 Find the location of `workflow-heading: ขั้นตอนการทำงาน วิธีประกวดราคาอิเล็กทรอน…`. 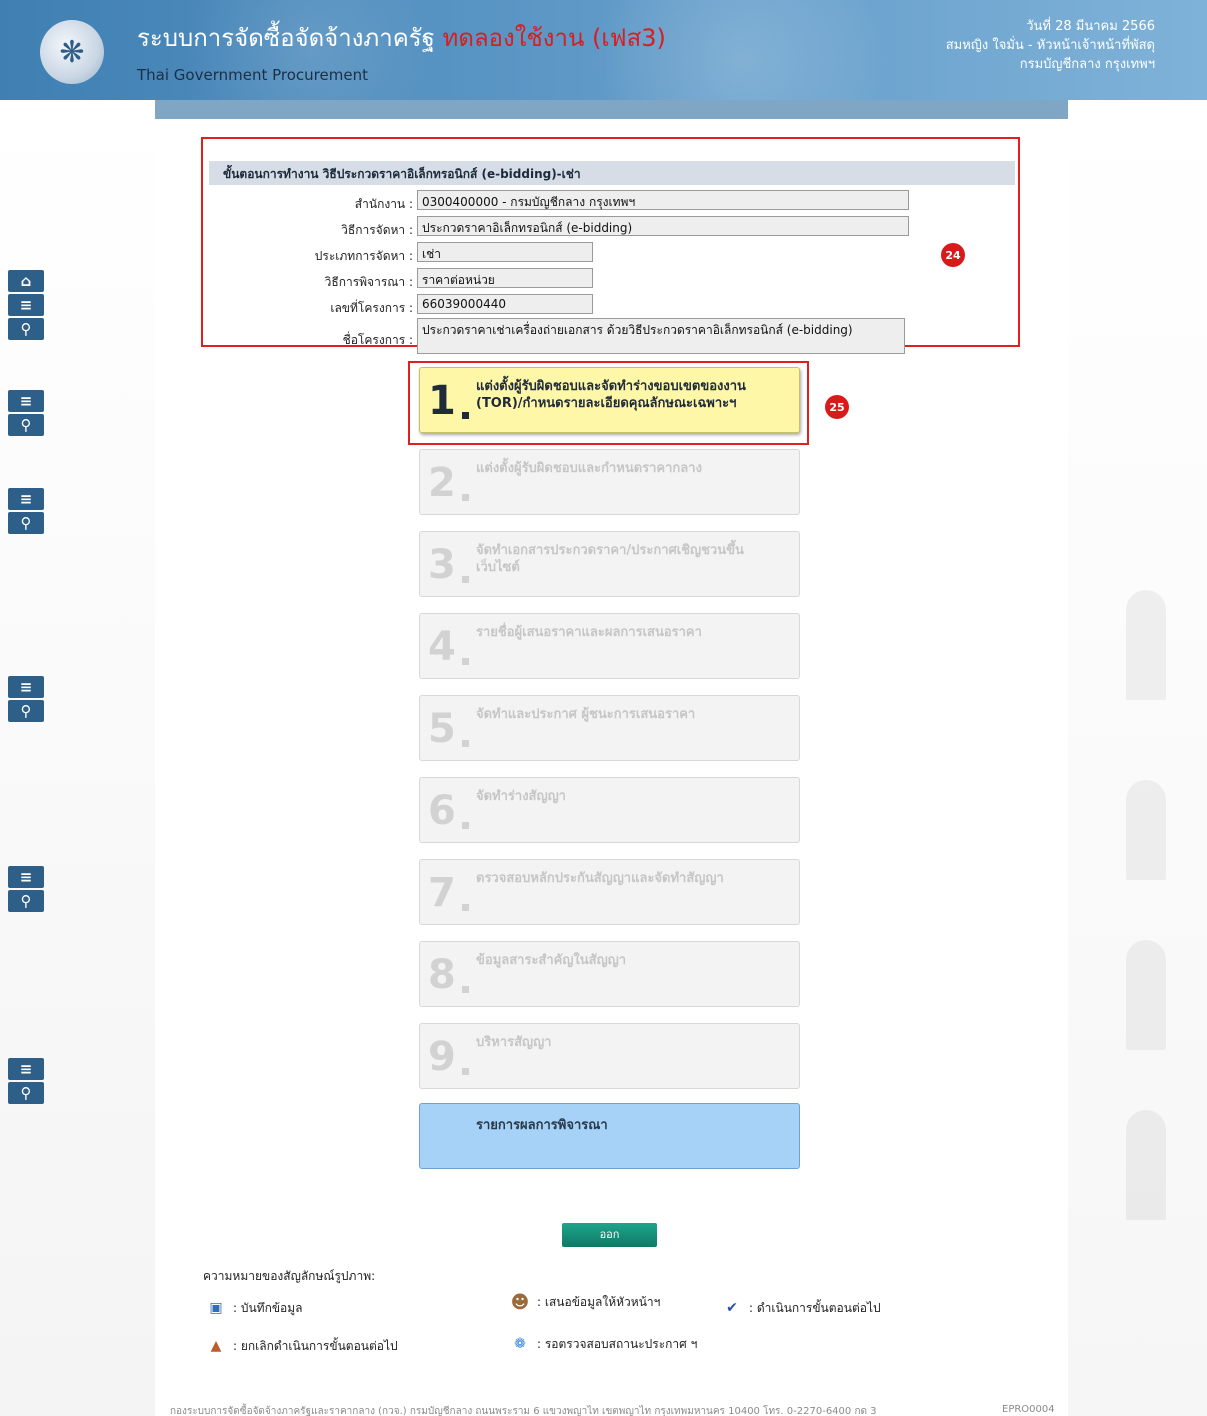

workflow-heading: ขั้นตอนการทำงาน วิธีประกวดราคาอิเล็กทรอน… is located at coordinates (612, 173).